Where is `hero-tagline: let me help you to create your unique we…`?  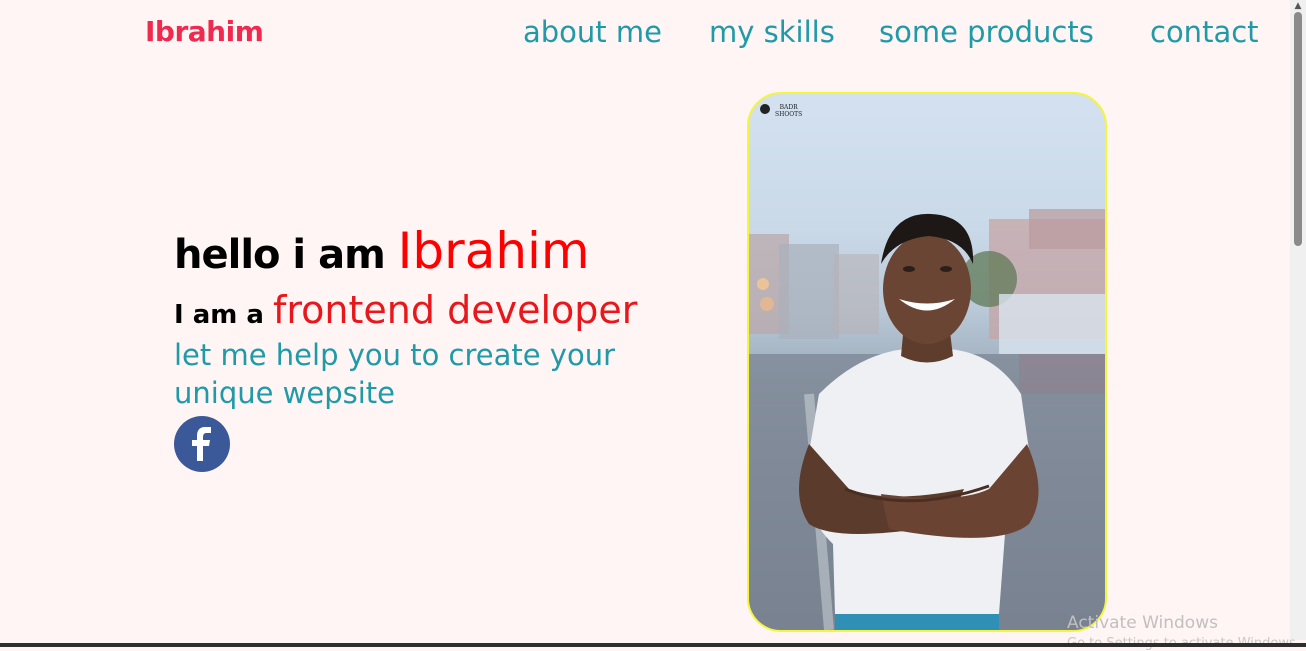
hero-tagline: let me help you to create your unique we… is located at coordinates (395, 374).